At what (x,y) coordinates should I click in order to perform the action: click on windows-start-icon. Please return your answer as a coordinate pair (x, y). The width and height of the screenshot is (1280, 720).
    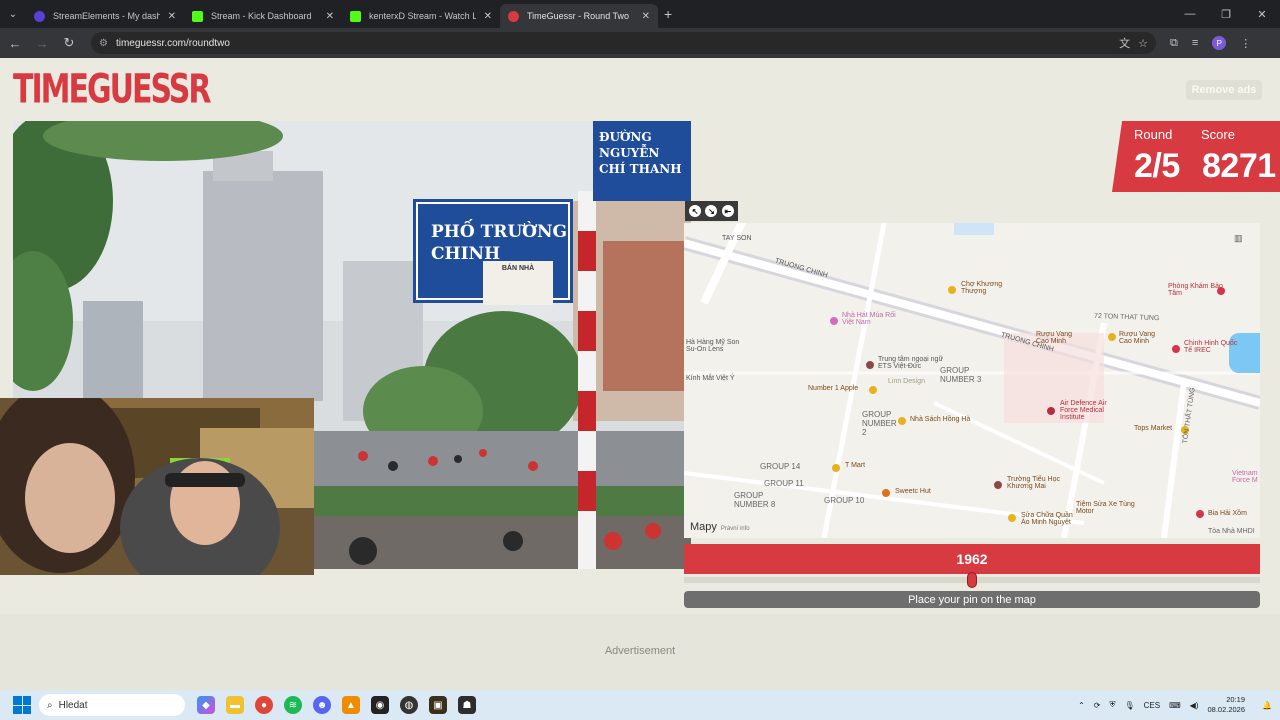
    Looking at the image, I should click on (22, 705).